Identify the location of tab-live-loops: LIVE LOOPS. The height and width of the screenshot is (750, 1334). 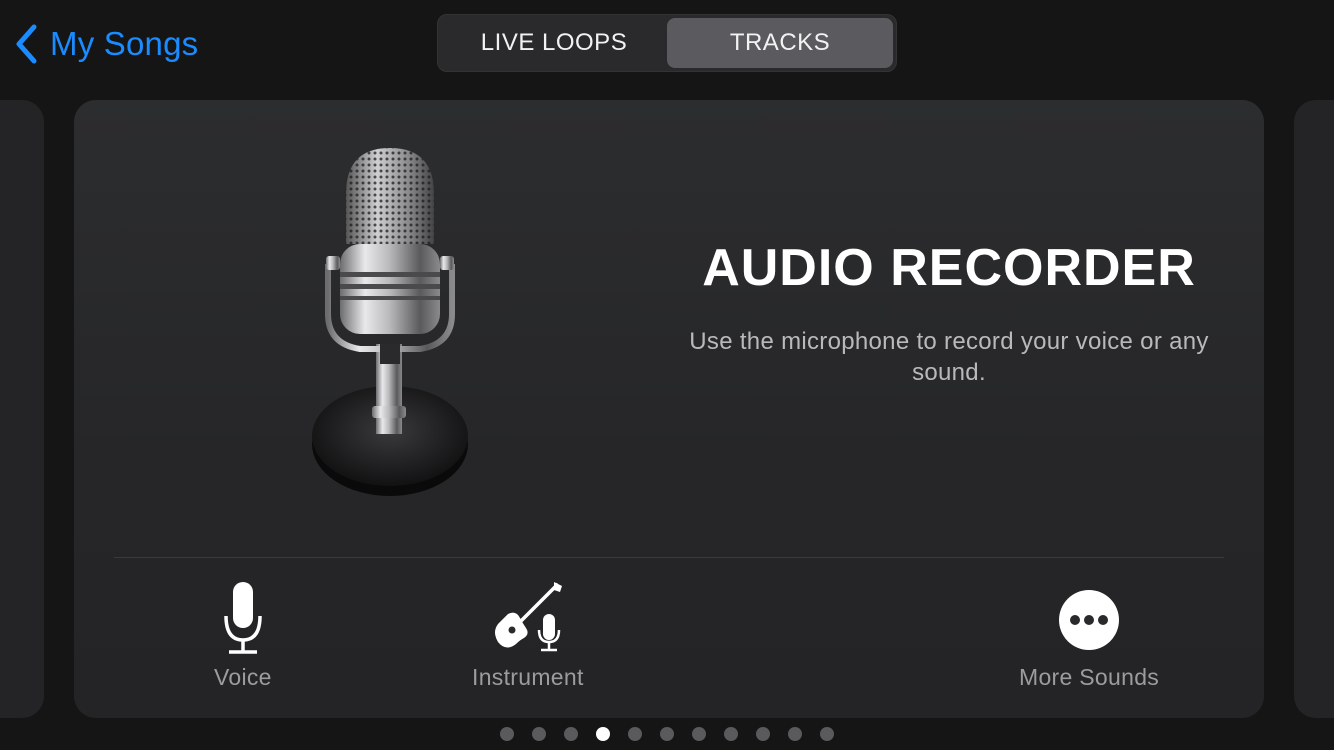
(554, 43).